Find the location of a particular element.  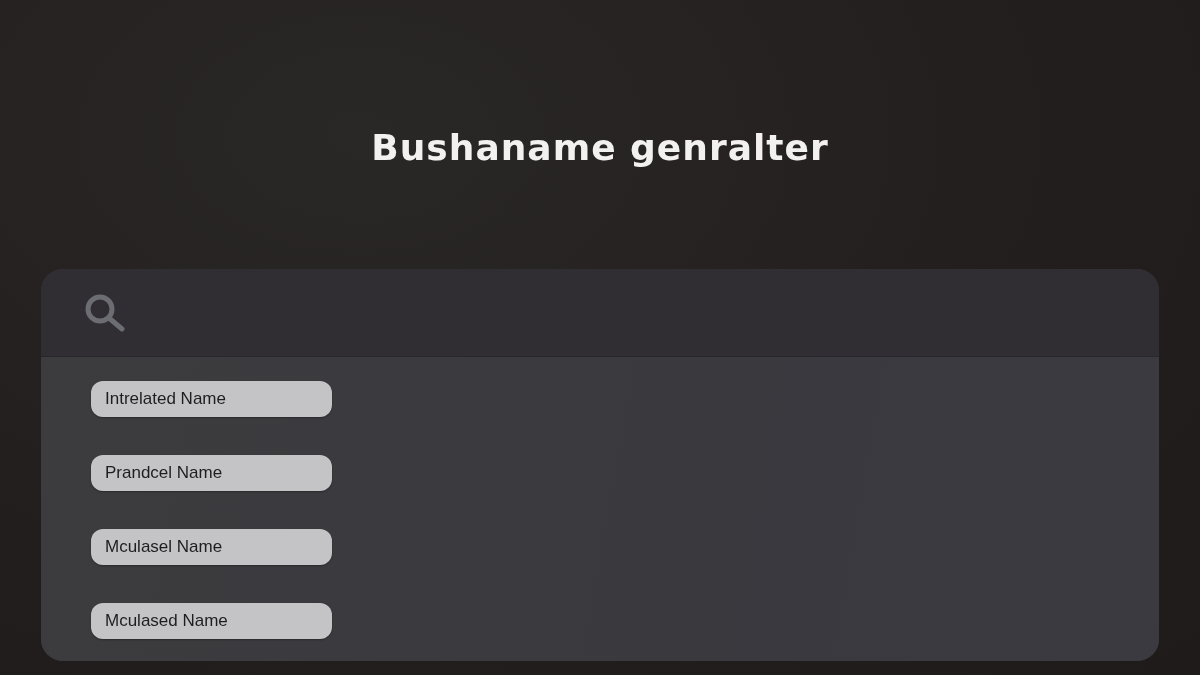

name-suggestion: Mculasel Name is located at coordinates (211, 547).